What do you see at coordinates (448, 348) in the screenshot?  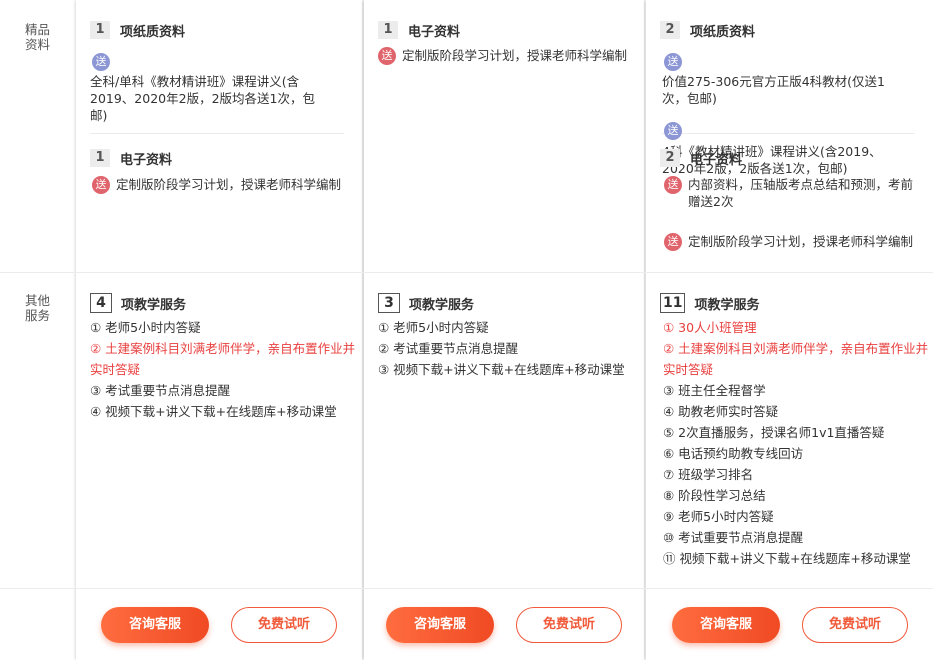 I see `service-item: ② 考试重要节点消息提醒` at bounding box center [448, 348].